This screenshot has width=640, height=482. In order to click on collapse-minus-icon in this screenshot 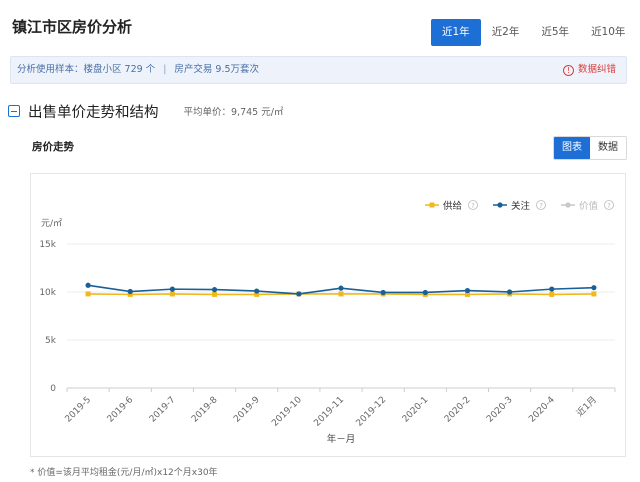, I will do `click(14, 111)`.